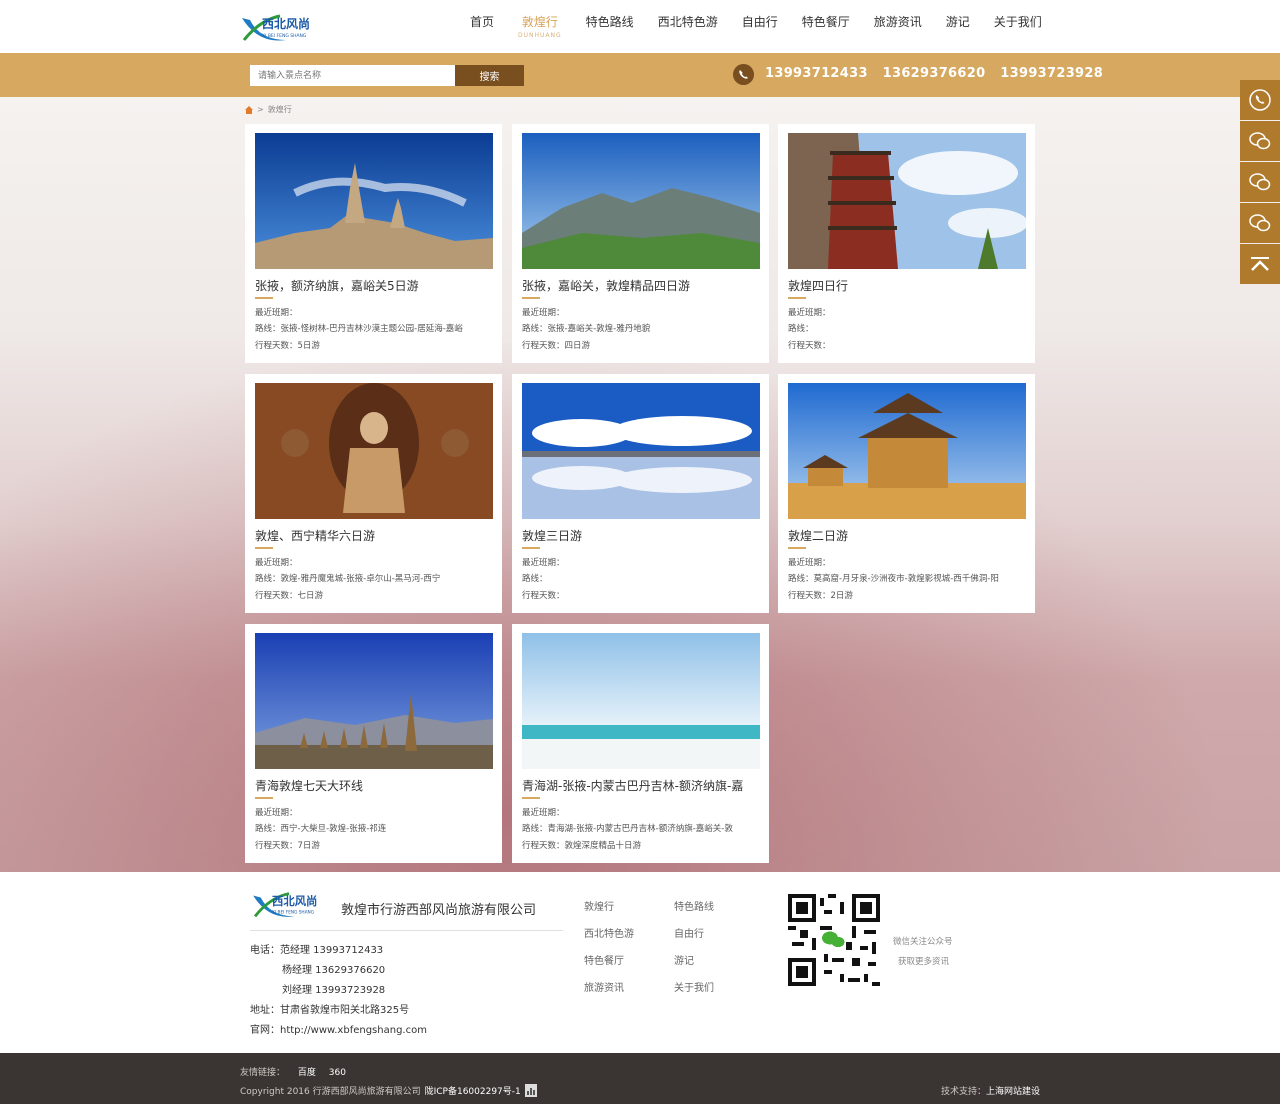 The height and width of the screenshot is (1104, 1280). What do you see at coordinates (287, 846) in the screenshot?
I see `tour-days: 行程天数：7日游` at bounding box center [287, 846].